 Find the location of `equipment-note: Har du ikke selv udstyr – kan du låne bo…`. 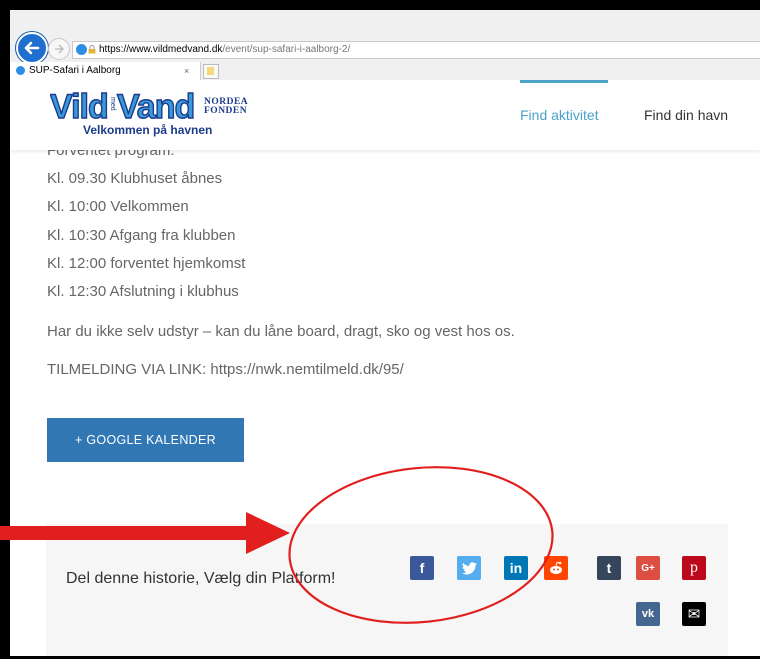

equipment-note: Har du ikke selv udstyr – kan du låne bo… is located at coordinates (281, 331).